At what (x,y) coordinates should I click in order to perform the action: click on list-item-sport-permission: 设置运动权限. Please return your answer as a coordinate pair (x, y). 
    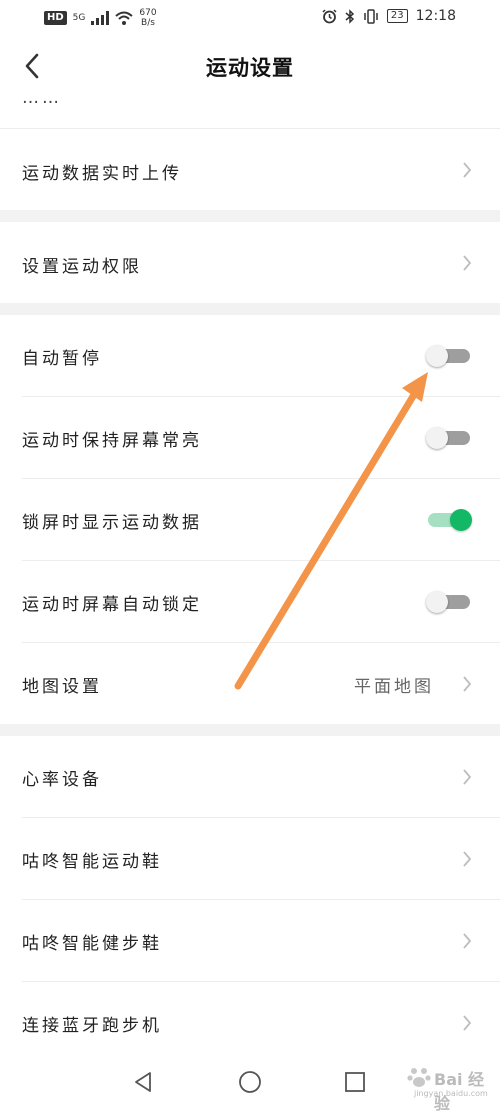
    Looking at the image, I should click on (250, 262).